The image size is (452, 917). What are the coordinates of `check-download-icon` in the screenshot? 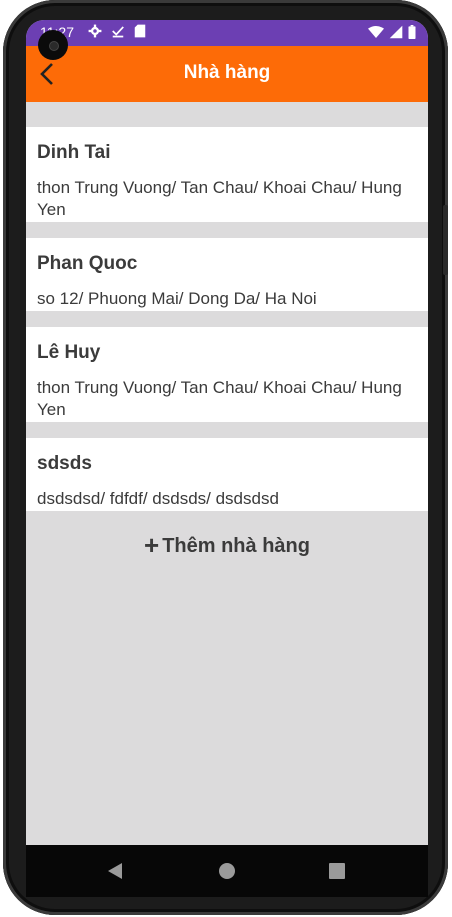 It's located at (118, 32).